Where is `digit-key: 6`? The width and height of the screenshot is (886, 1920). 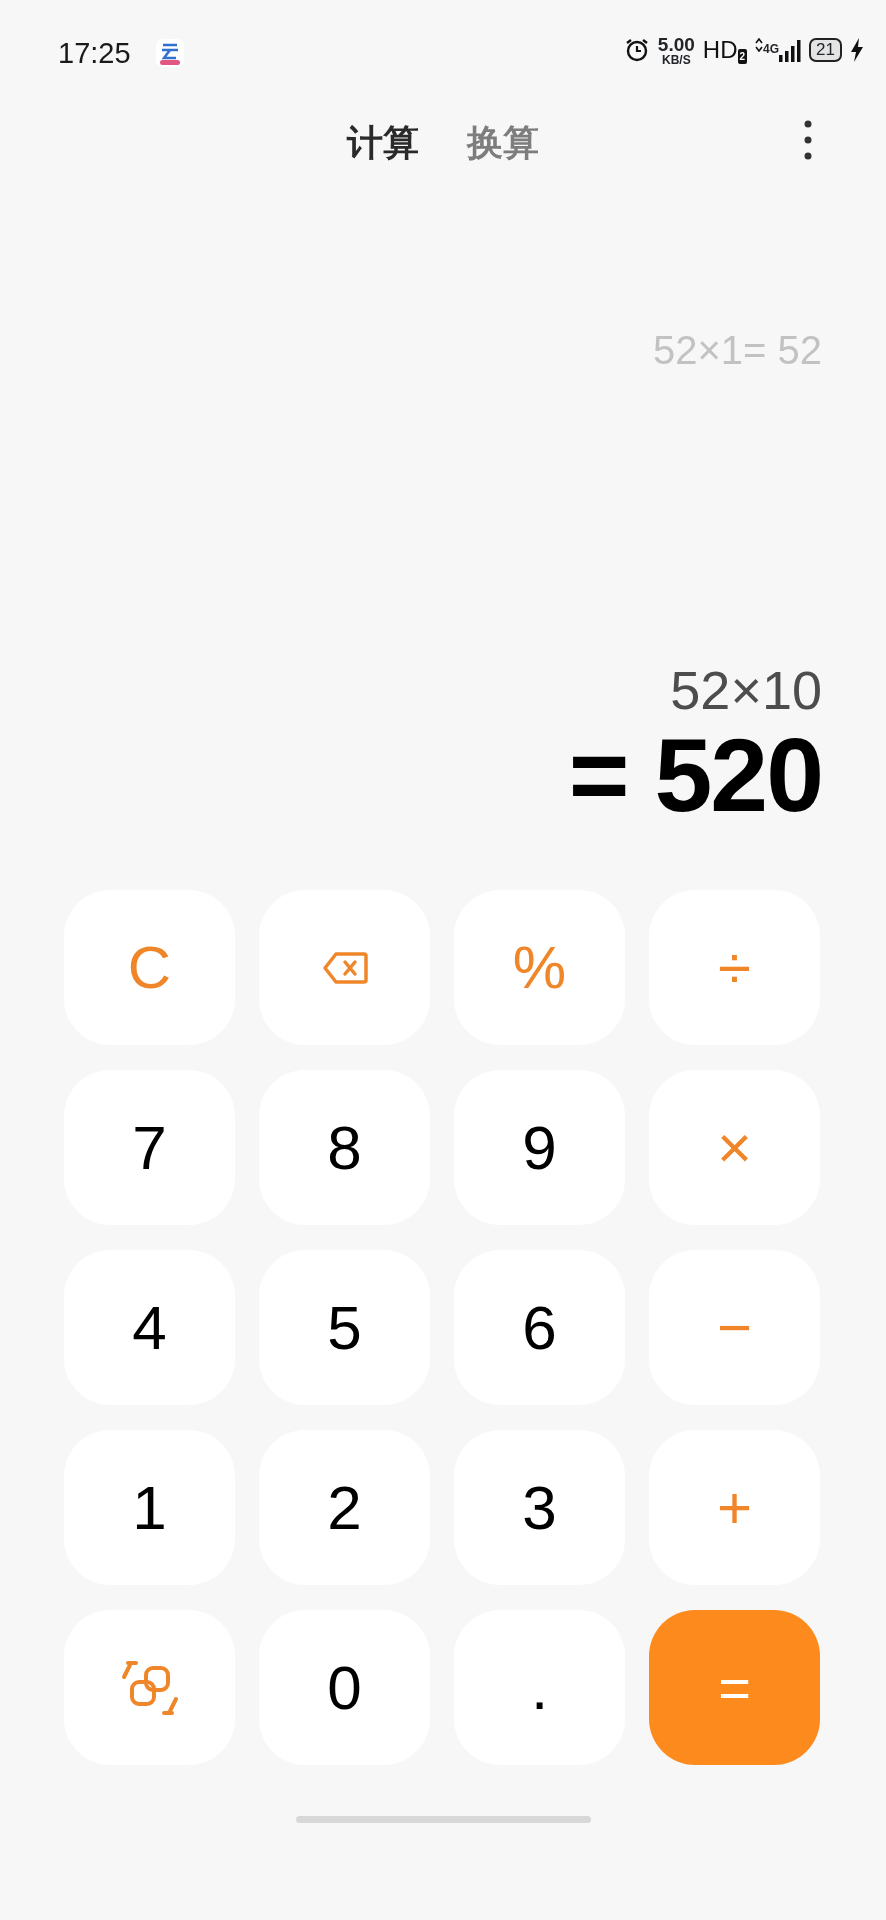
digit-key: 6 is located at coordinates (539, 1327).